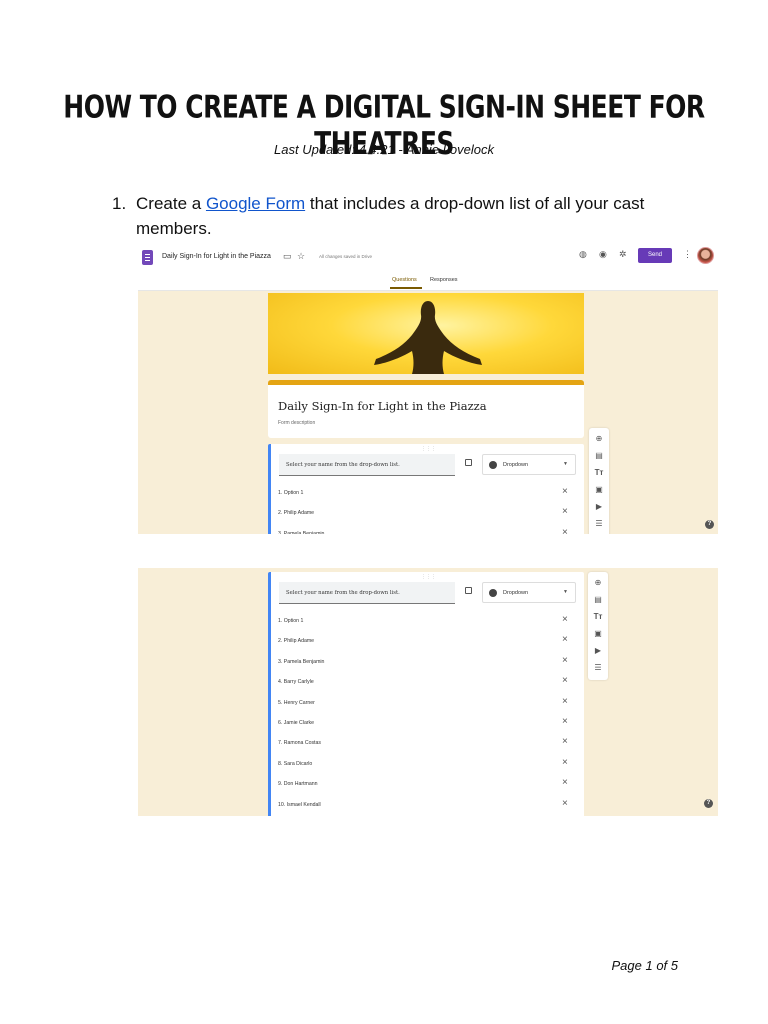  Describe the element at coordinates (119, 203) in the screenshot. I see `step-number: 1.` at that location.